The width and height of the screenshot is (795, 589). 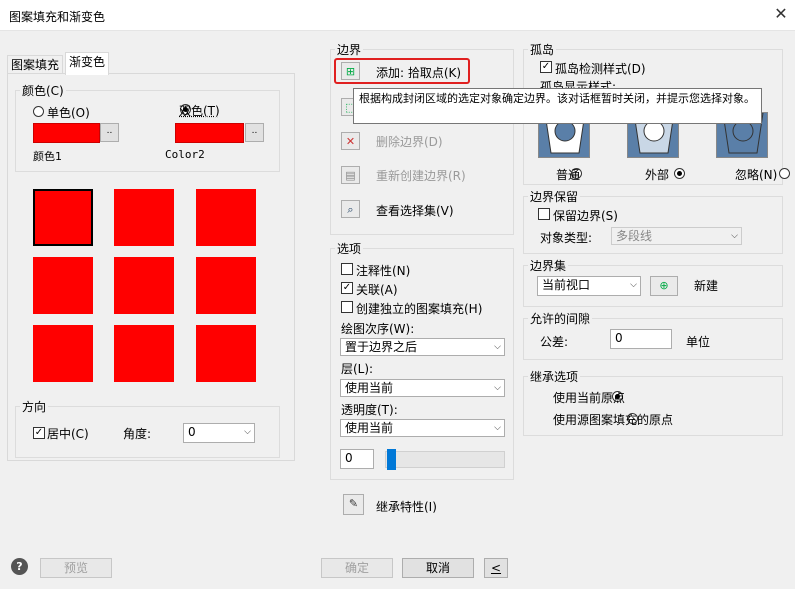 What do you see at coordinates (47, 156) in the screenshot?
I see `color1-label: 颜色1` at bounding box center [47, 156].